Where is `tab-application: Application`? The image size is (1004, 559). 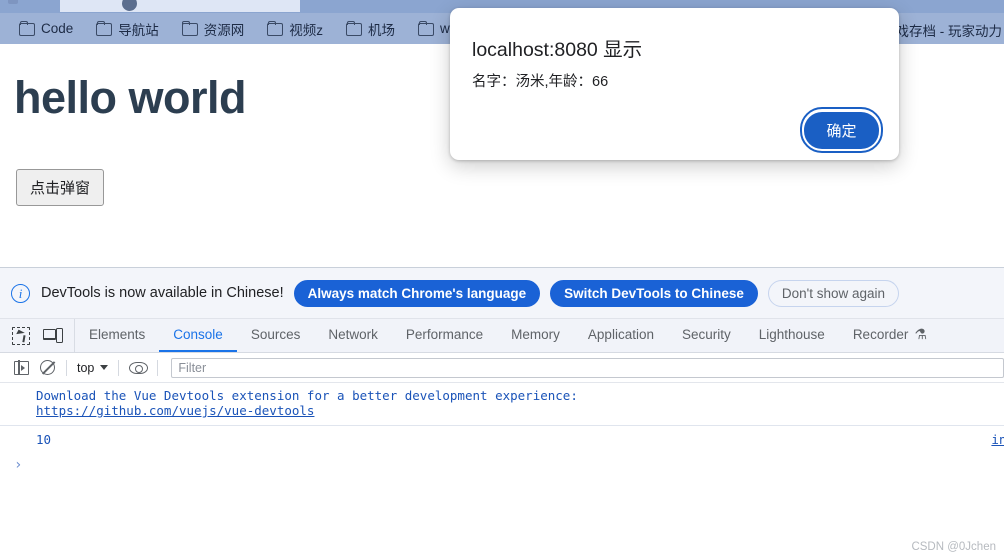
tab-application: Application is located at coordinates (621, 335).